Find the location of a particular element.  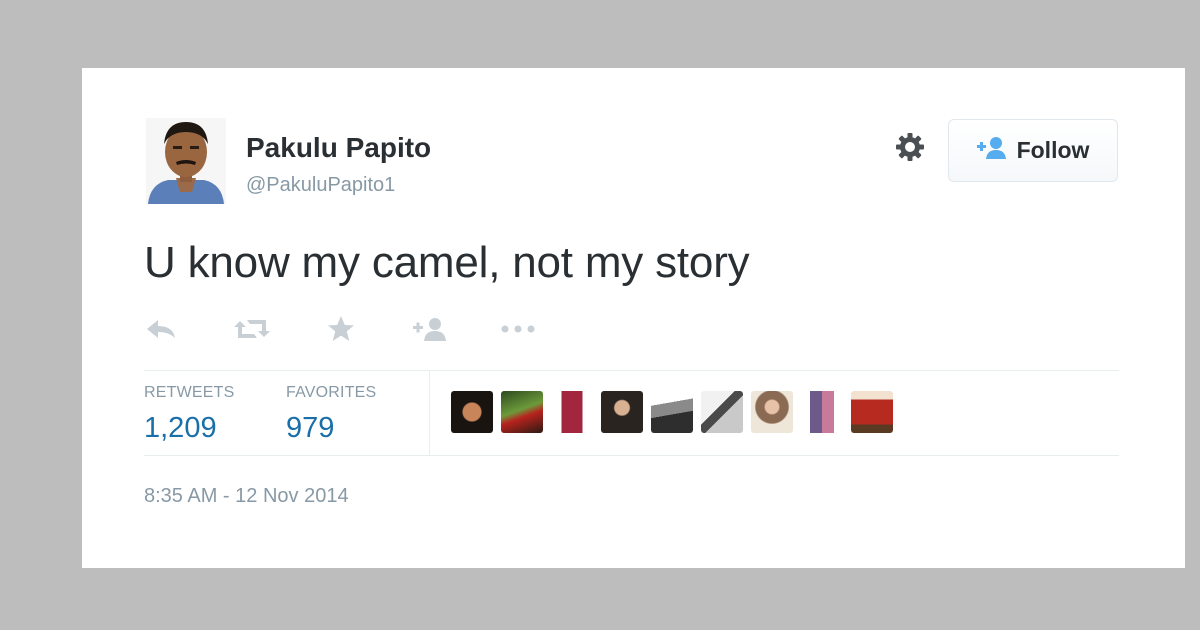

follow-button-label: Follow is located at coordinates (1053, 150).